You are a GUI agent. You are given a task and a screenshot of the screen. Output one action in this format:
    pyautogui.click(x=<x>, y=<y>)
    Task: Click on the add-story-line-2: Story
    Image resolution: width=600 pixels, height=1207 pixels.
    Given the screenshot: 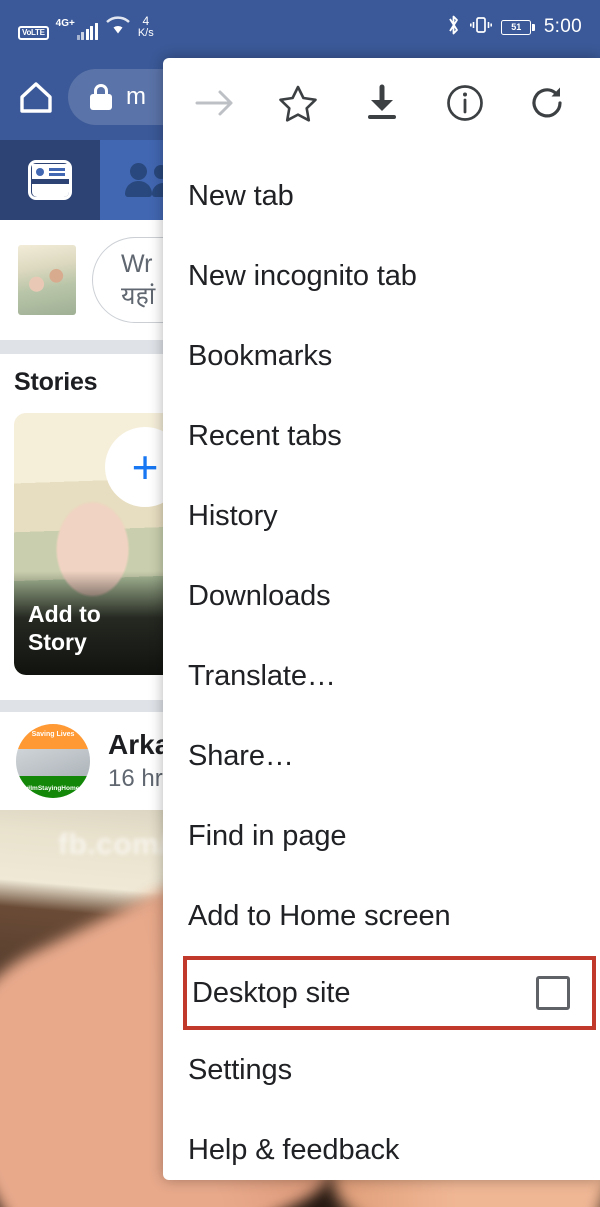 What is the action you would take?
    pyautogui.click(x=57, y=641)
    